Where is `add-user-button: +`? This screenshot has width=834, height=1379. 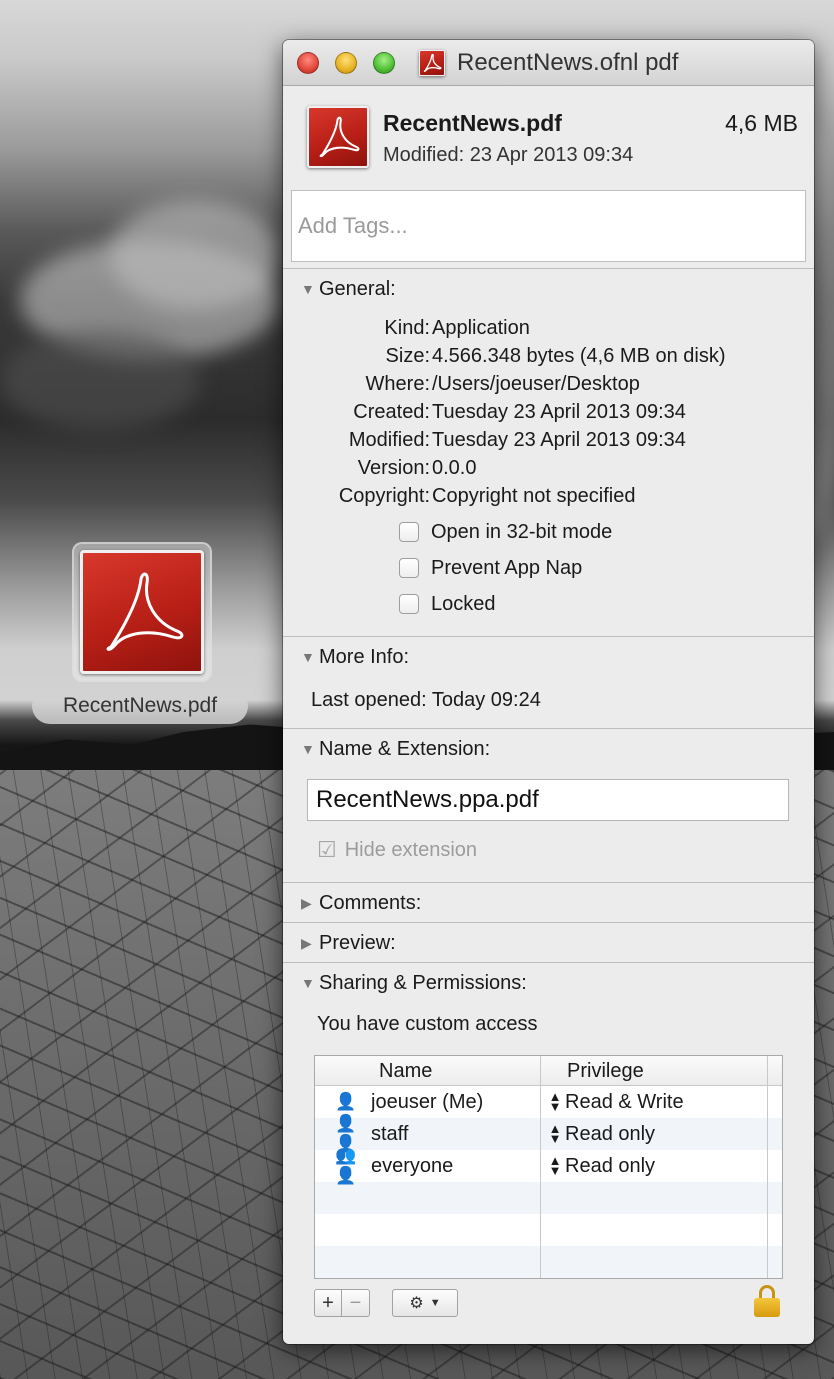 add-user-button: + is located at coordinates (328, 1303).